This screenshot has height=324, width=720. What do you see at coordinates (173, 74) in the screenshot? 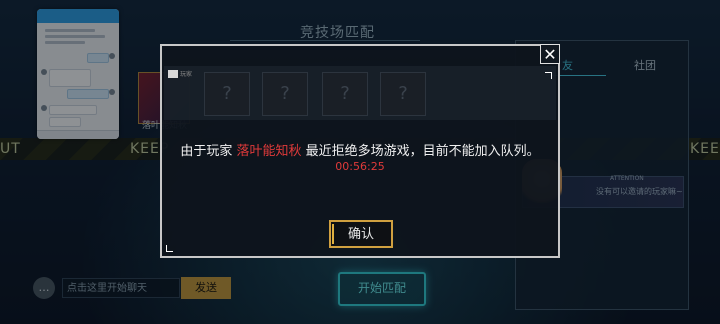
I see `player-mini-icon` at bounding box center [173, 74].